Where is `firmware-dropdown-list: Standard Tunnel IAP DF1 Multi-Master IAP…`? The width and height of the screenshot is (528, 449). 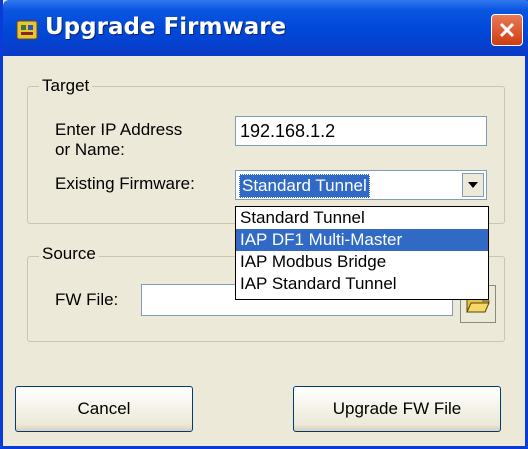
firmware-dropdown-list: Standard Tunnel IAP DF1 Multi-Master IAP… is located at coordinates (362, 253).